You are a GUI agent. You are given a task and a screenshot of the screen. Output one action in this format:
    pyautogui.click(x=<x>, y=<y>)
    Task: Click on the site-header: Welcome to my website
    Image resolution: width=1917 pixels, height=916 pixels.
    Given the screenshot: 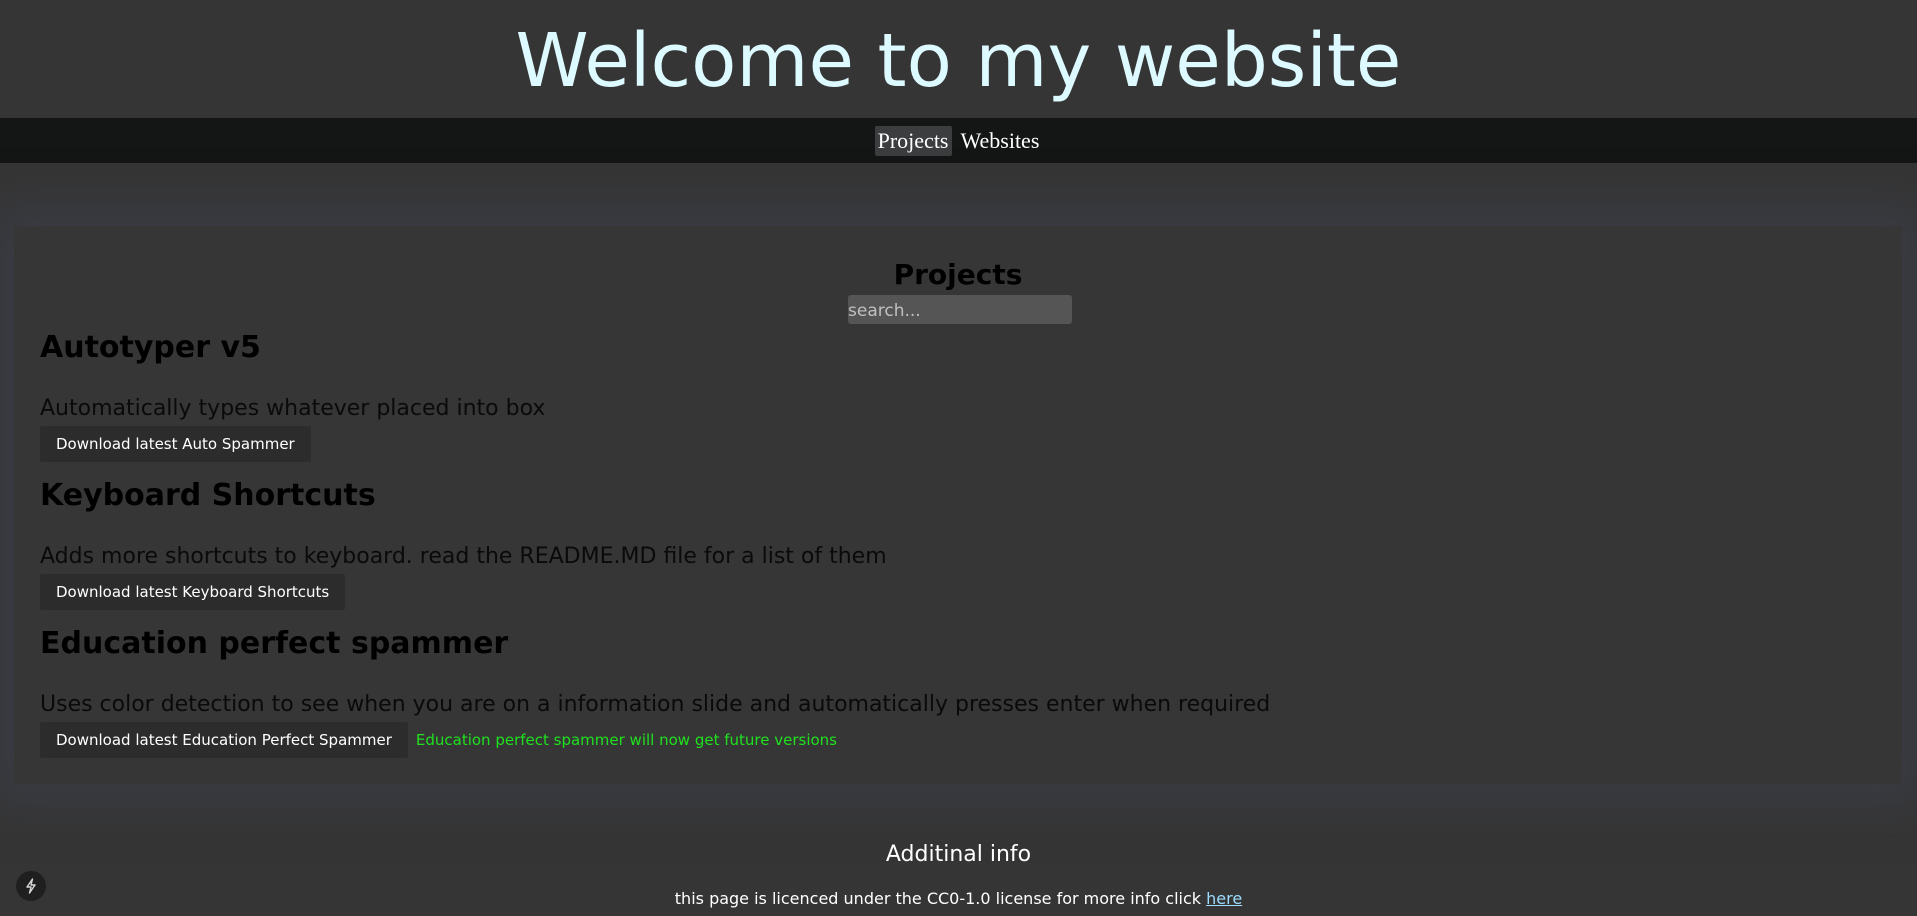 What is the action you would take?
    pyautogui.click(x=958, y=59)
    